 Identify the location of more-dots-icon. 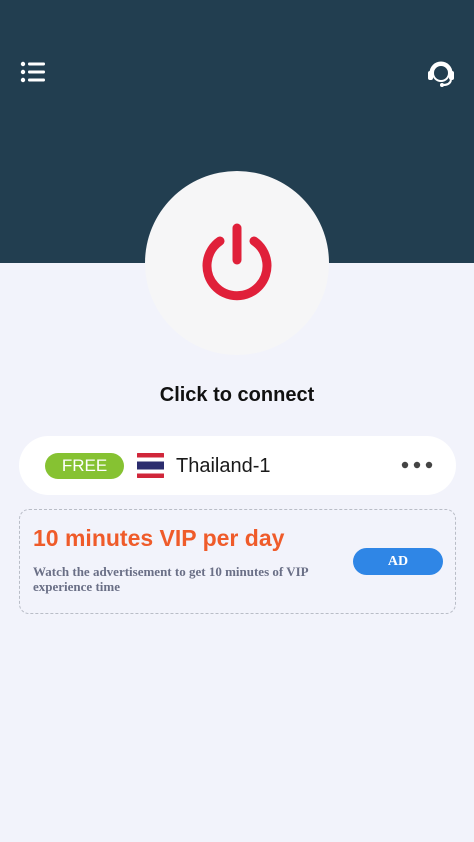
(417, 465).